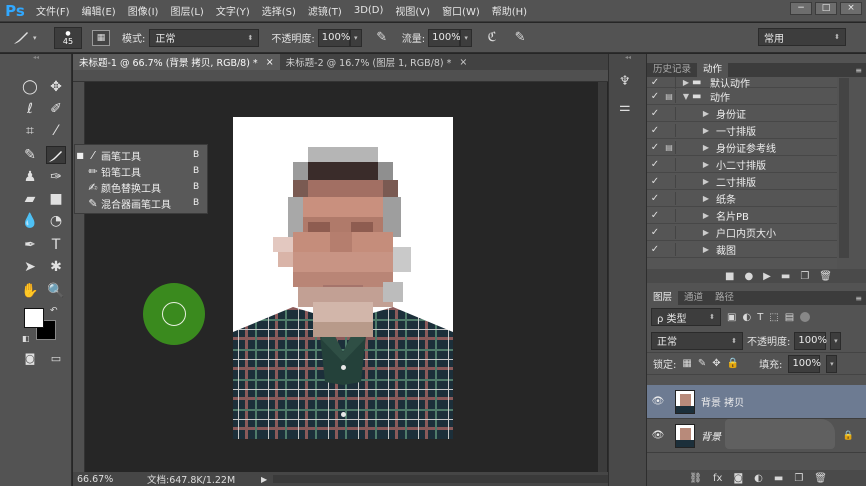 The image size is (866, 486). I want to click on filter-type-icon: T, so click(760, 317).